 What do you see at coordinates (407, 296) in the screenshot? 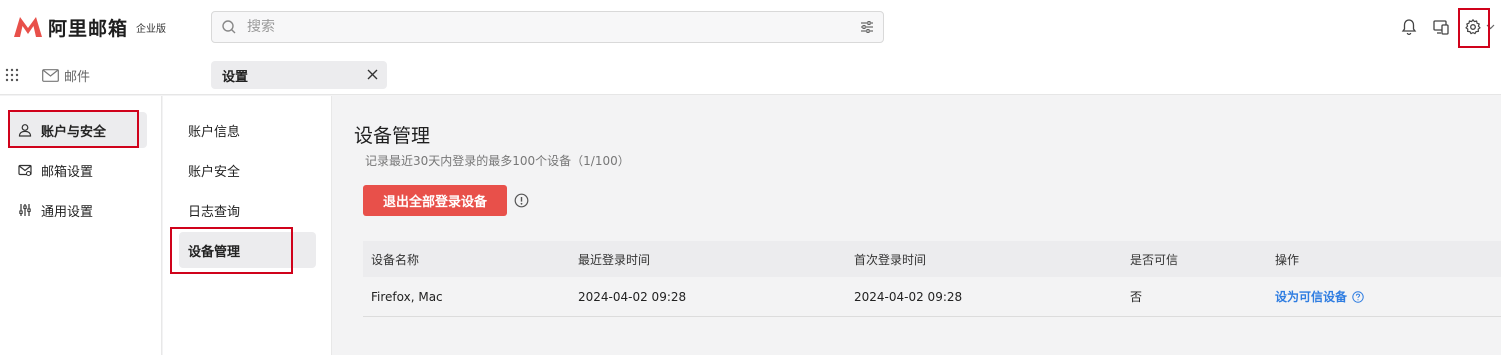
I see `device-name-cell: Firefox, Mac` at bounding box center [407, 296].